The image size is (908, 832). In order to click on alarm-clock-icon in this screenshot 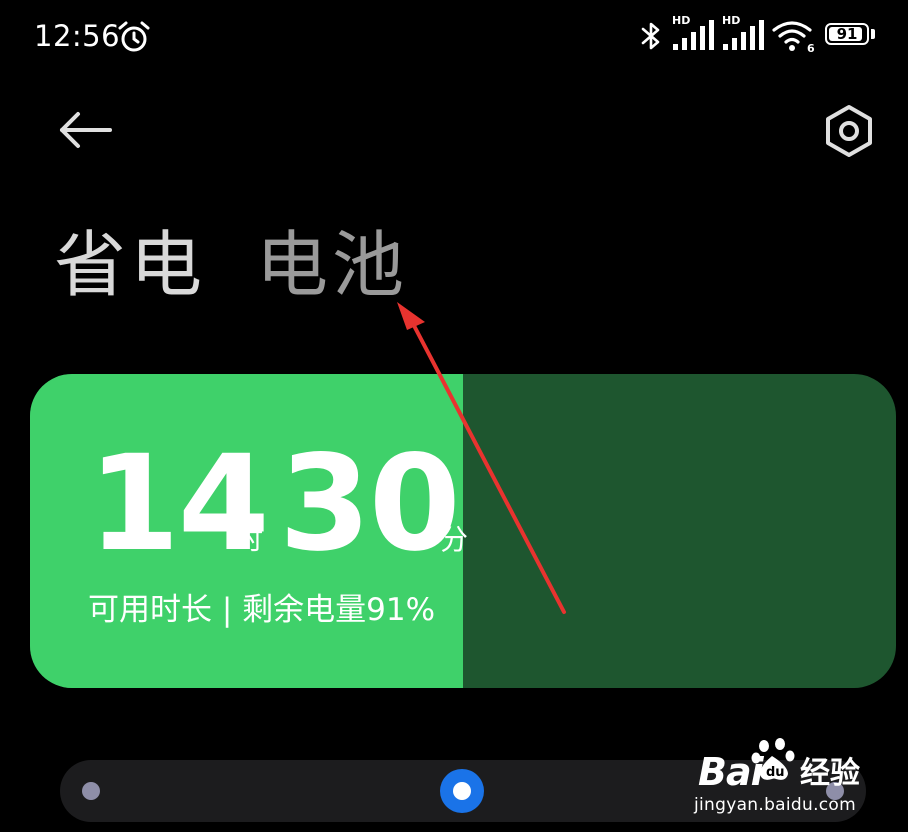, I will do `click(134, 36)`.